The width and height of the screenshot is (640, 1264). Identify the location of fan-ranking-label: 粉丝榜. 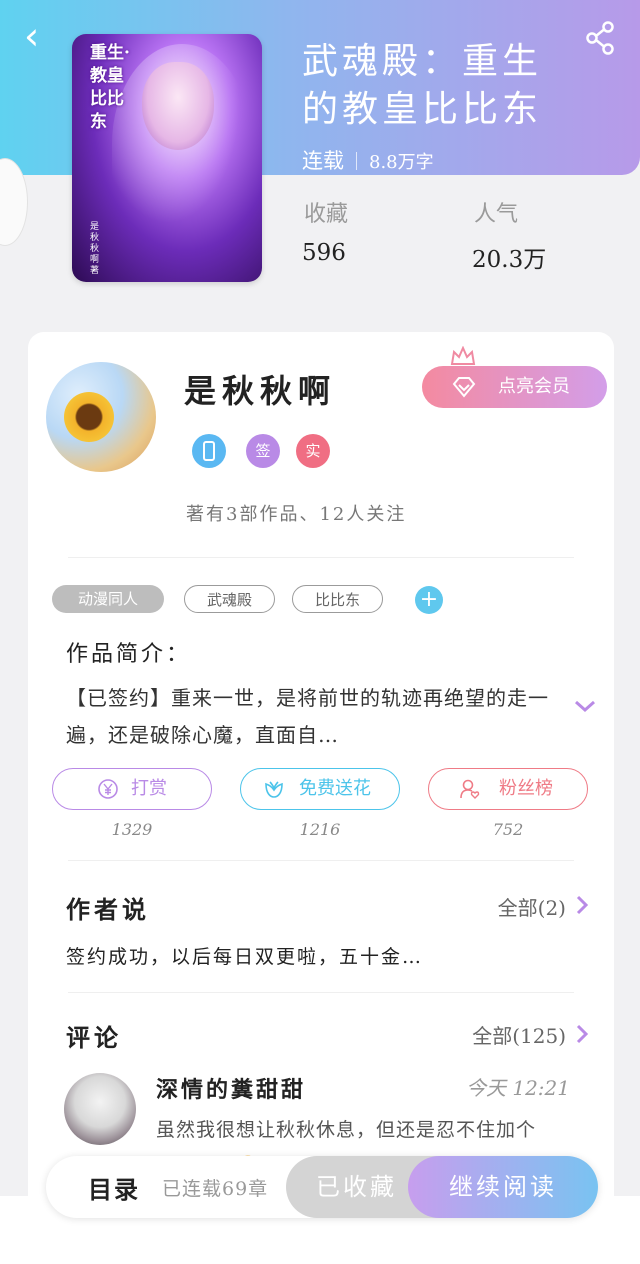
(526, 788).